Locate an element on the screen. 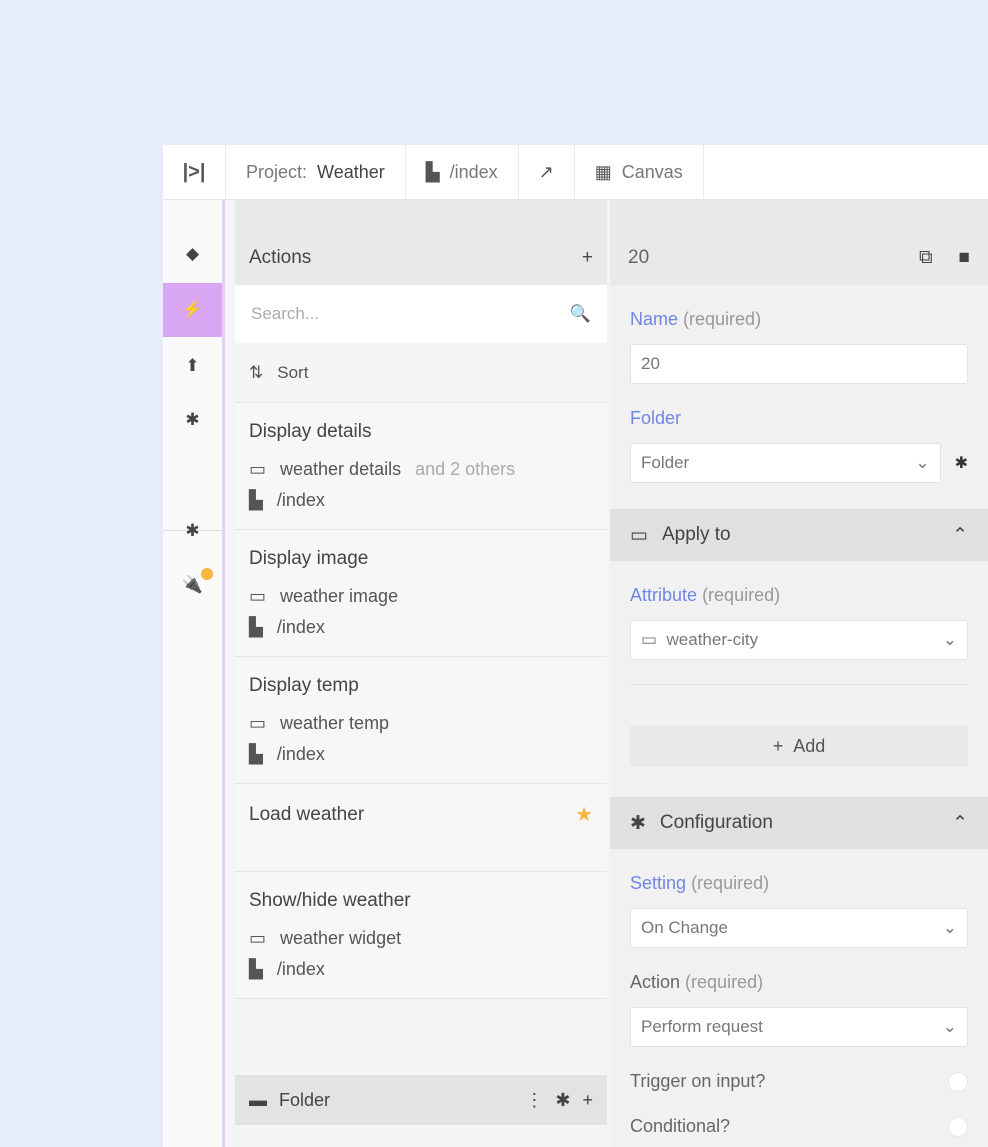  rail-components-button: ◆ is located at coordinates (192, 254).